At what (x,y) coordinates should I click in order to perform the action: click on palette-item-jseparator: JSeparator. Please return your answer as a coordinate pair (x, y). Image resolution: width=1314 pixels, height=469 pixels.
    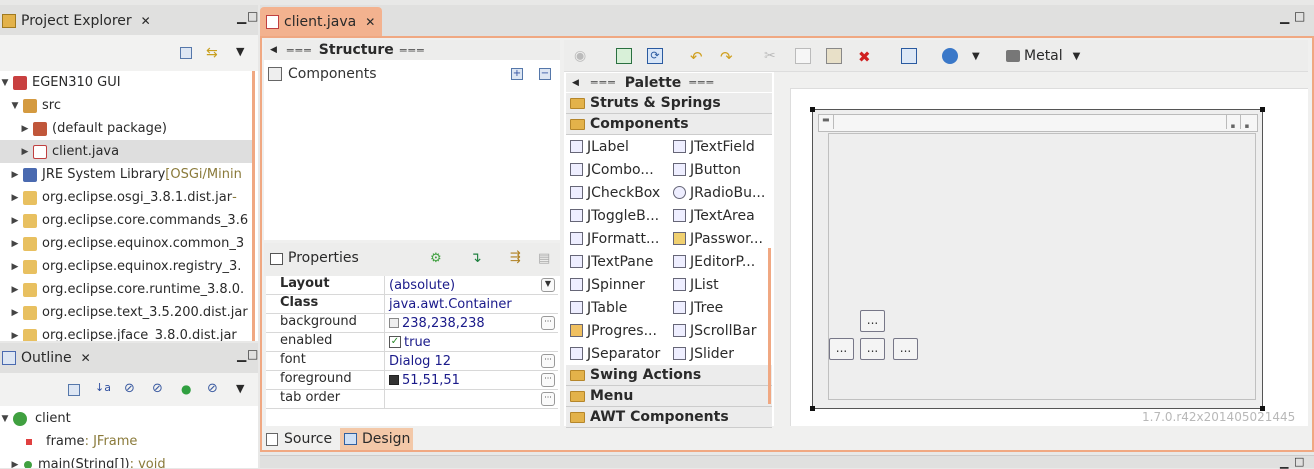
    Looking at the image, I should click on (615, 353).